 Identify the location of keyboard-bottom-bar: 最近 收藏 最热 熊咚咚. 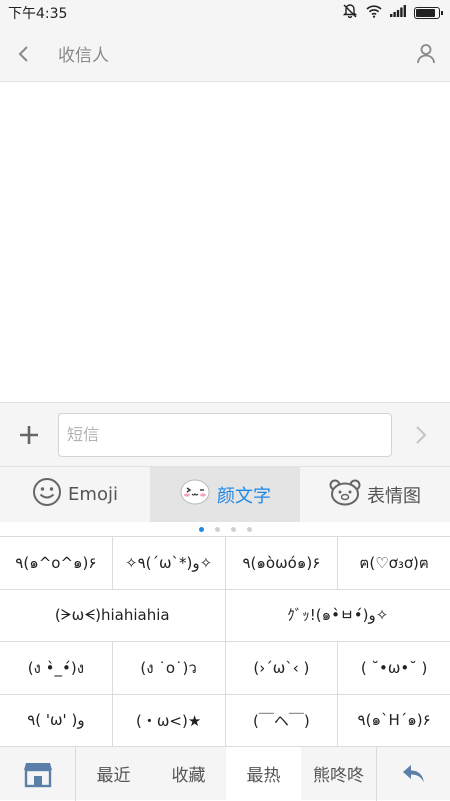
(225, 773).